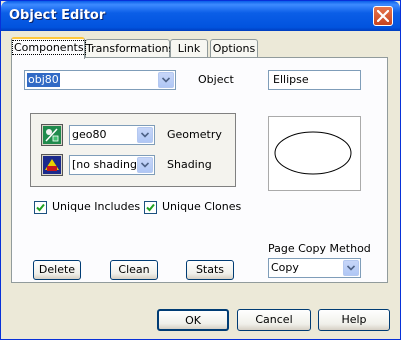 Image resolution: width=401 pixels, height=340 pixels. I want to click on shading-icon, so click(52, 165).